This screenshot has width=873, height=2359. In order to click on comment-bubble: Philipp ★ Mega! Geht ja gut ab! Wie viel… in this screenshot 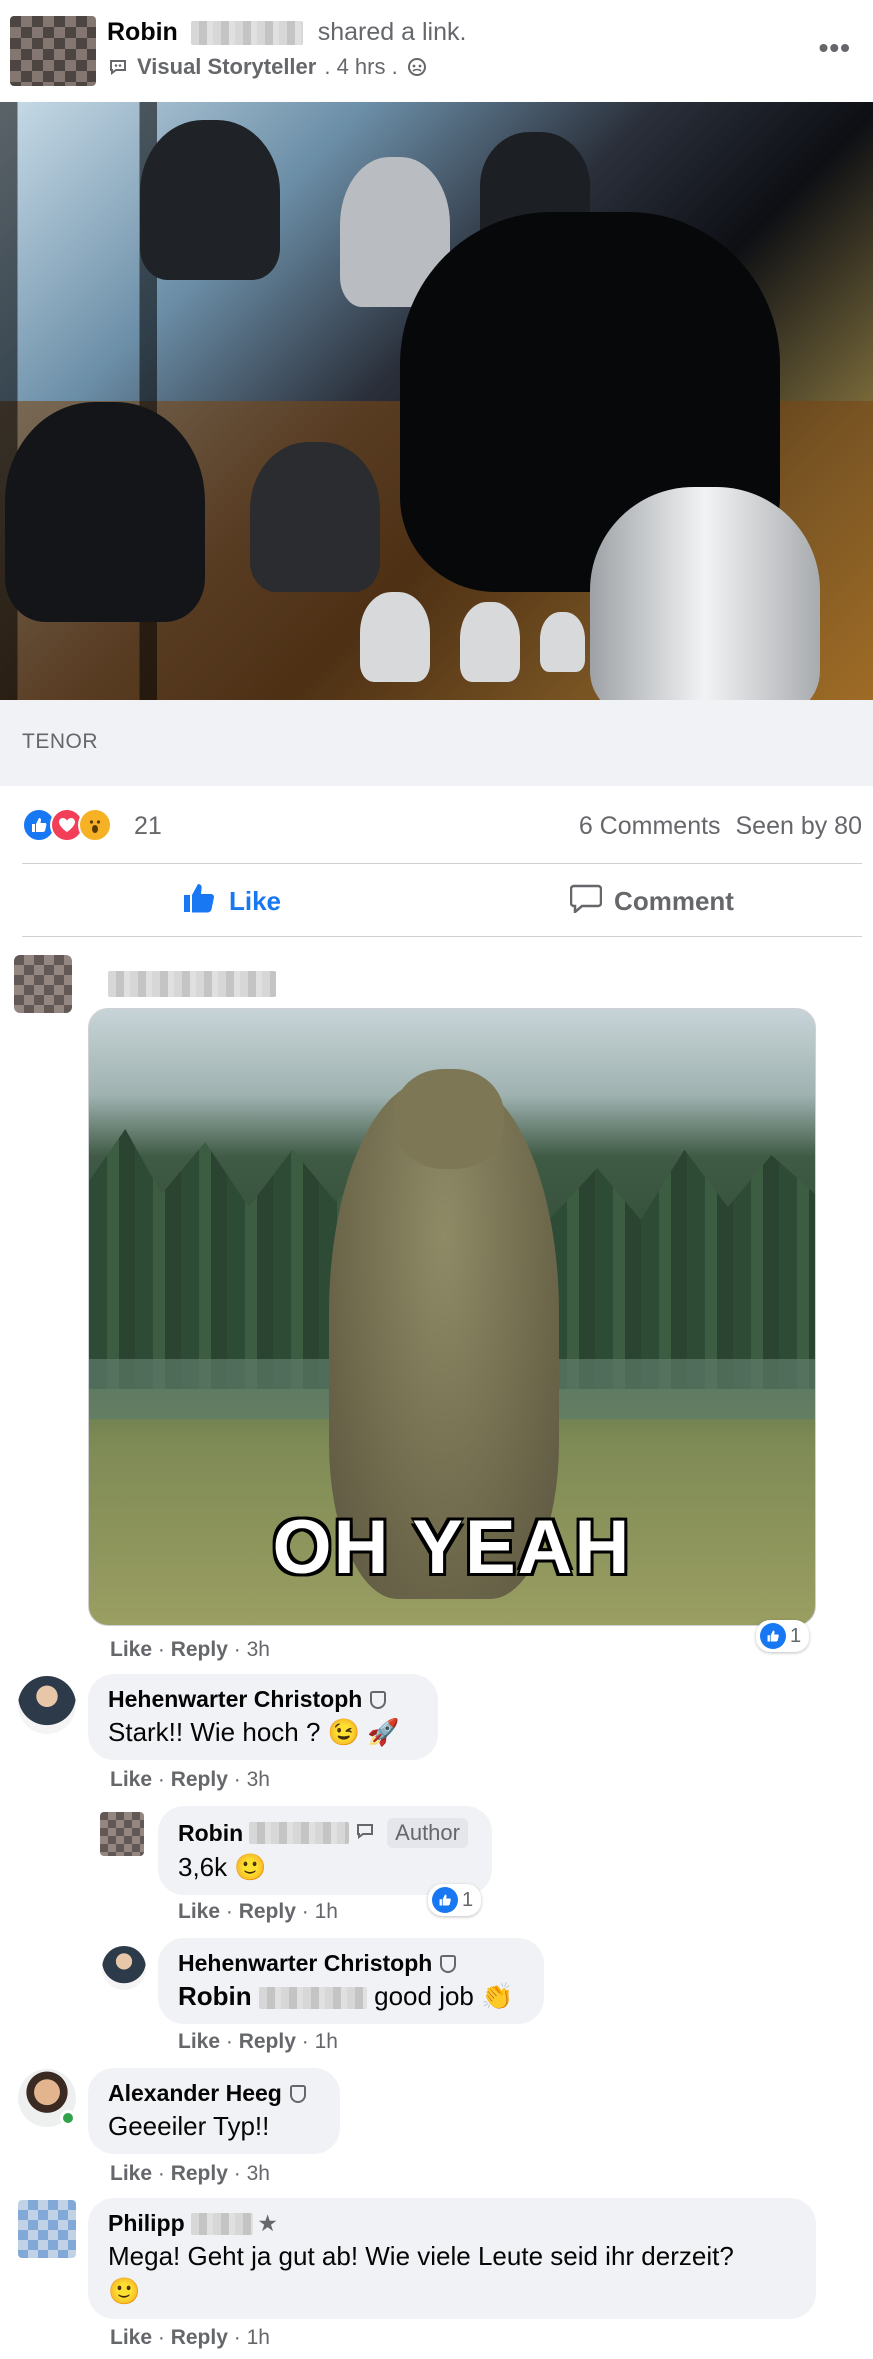, I will do `click(452, 2258)`.